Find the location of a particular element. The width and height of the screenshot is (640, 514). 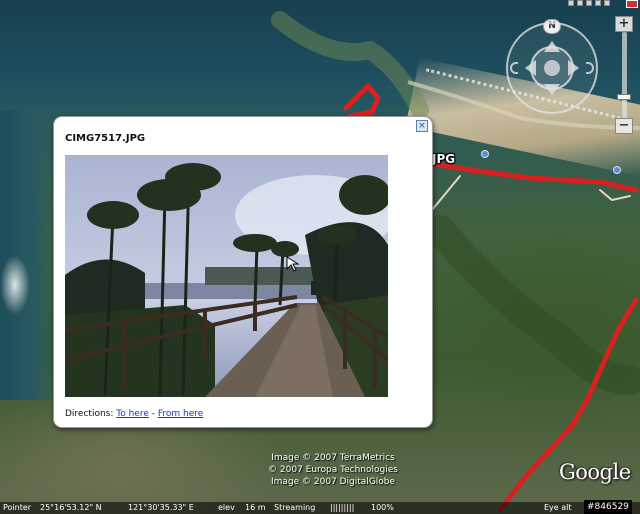

watermark: #846529 is located at coordinates (608, 507).